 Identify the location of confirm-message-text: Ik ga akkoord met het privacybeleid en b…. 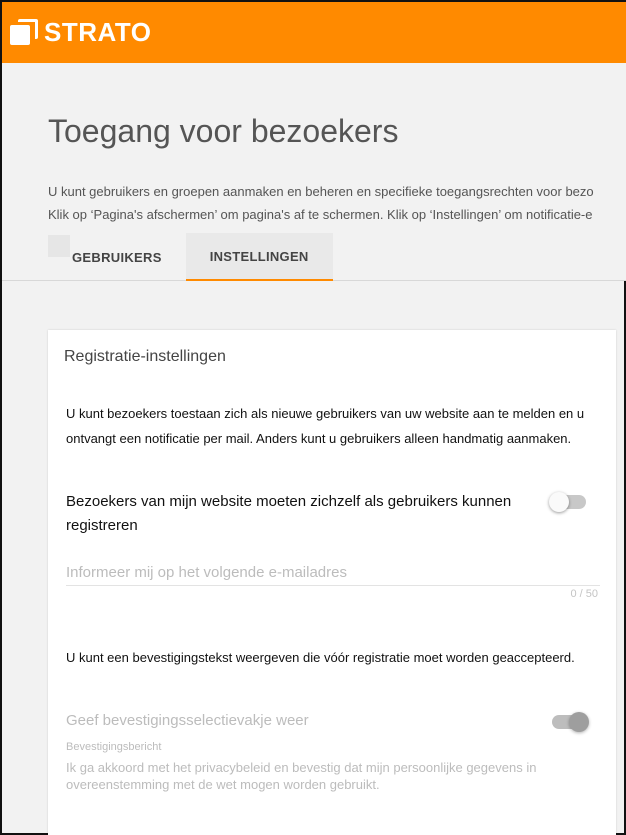
(331, 776).